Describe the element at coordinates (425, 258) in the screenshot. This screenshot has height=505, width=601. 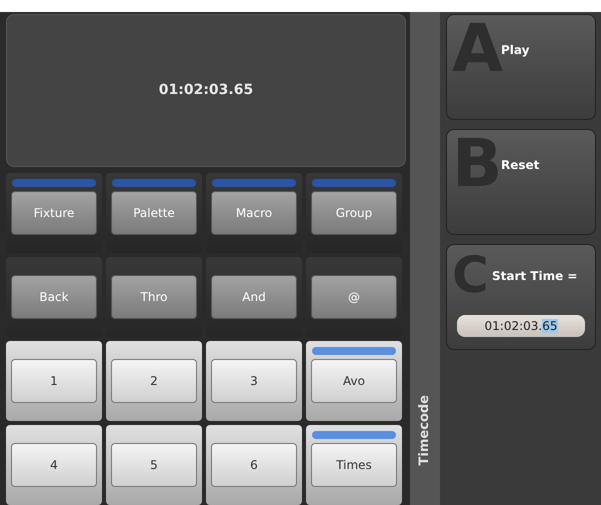
I see `side-tab: Timecode` at that location.